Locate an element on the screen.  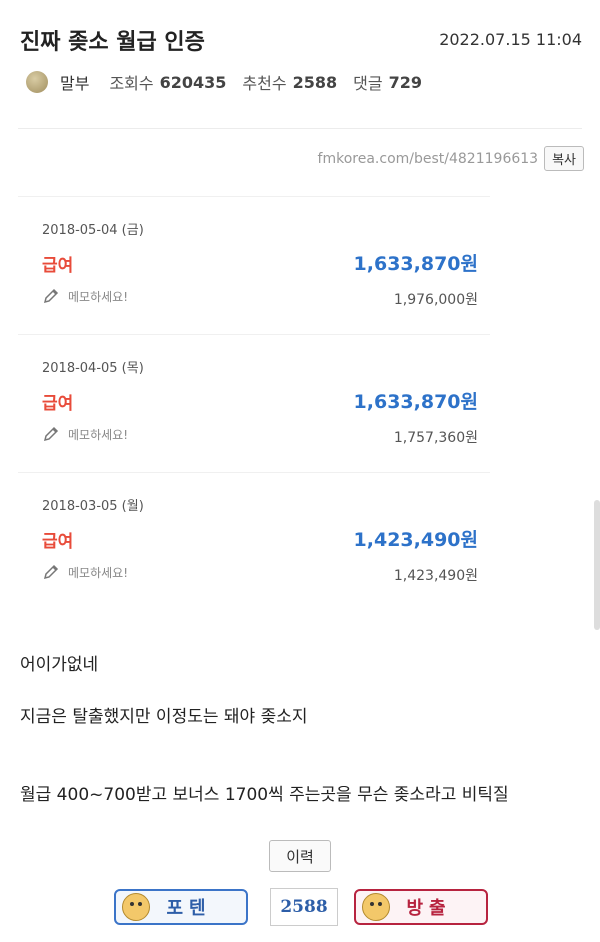
copy-button: 복사 is located at coordinates (564, 158).